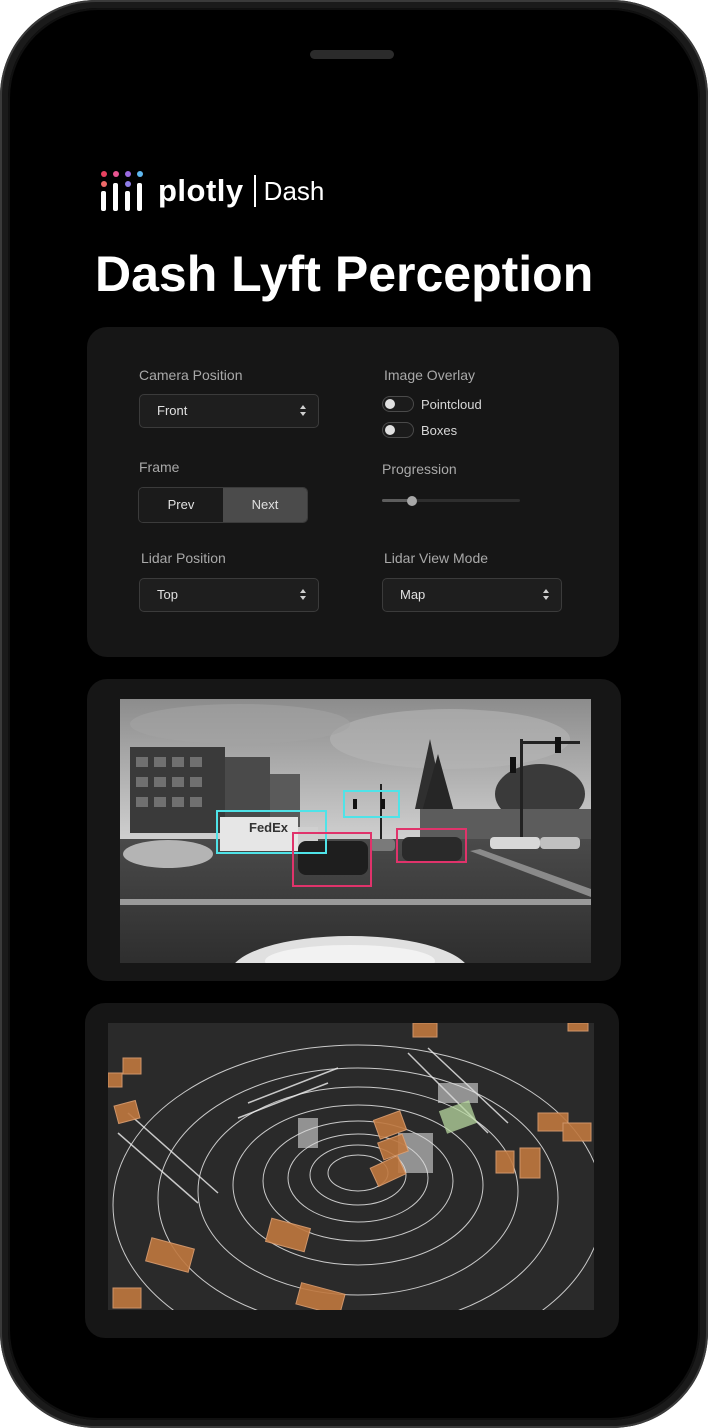 This screenshot has height=1428, width=708. What do you see at coordinates (344, 274) in the screenshot?
I see `page-title: Dash Lyft Perception` at bounding box center [344, 274].